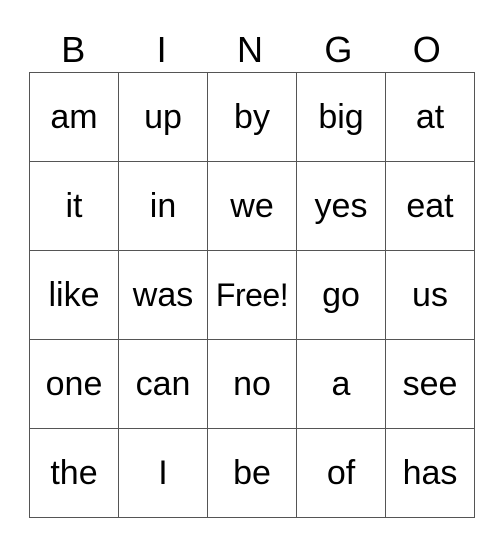 The width and height of the screenshot is (500, 544). Describe the element at coordinates (163, 117) in the screenshot. I see `card-cell: up` at that location.